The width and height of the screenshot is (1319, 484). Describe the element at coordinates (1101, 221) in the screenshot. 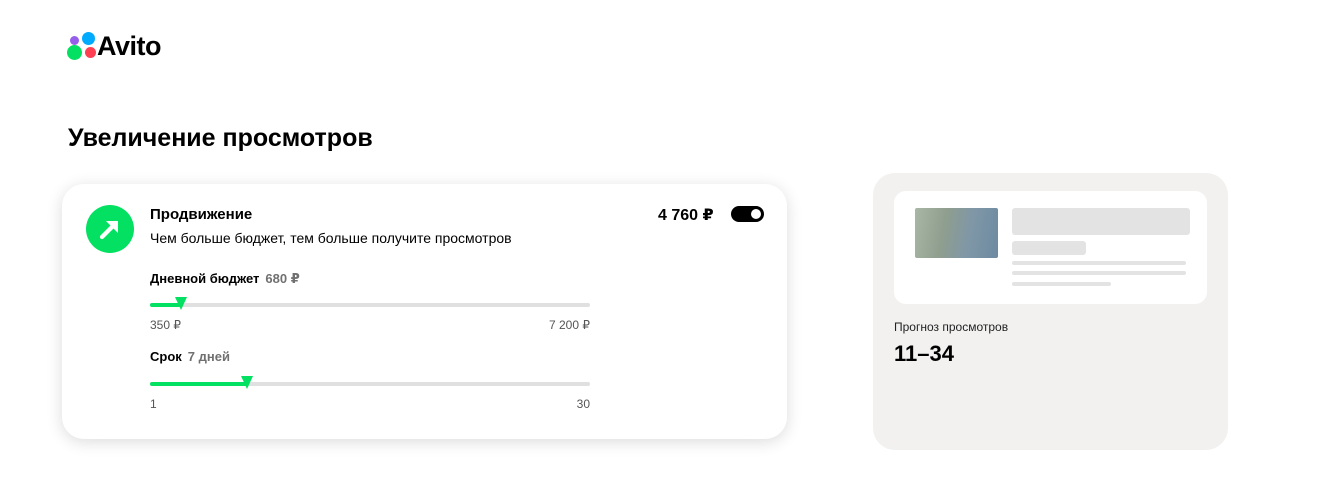

I see `ad-preview-title-placeholder` at that location.